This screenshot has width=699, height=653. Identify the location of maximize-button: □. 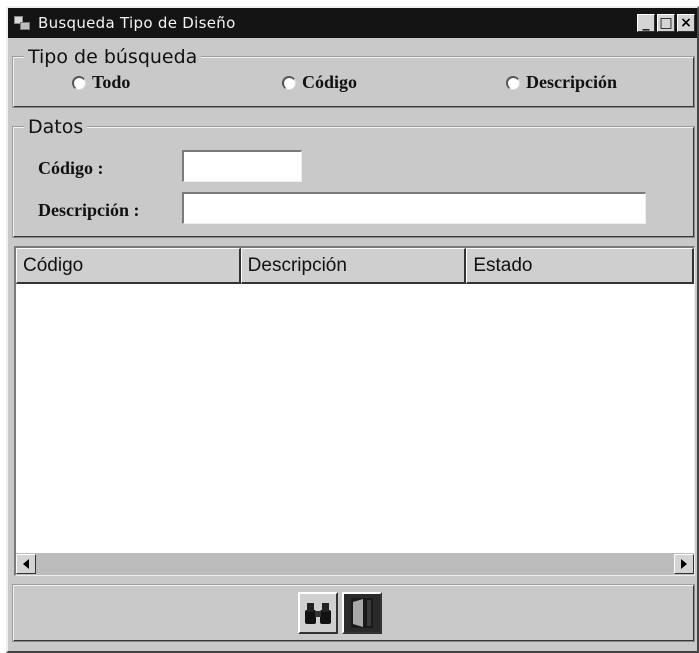
(666, 23).